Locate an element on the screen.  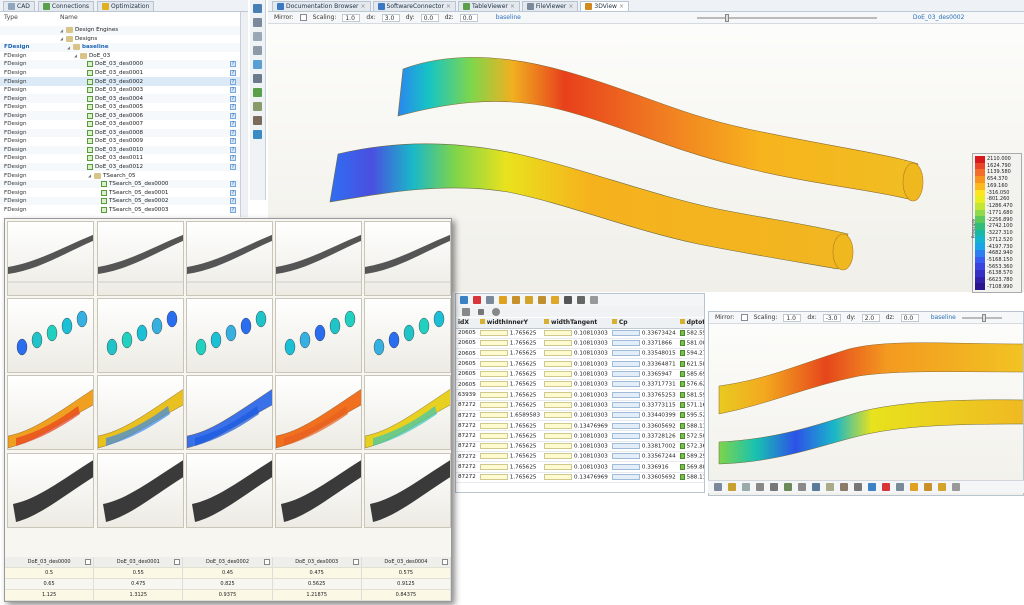
table-header: dptot is located at coordinates (690, 323).